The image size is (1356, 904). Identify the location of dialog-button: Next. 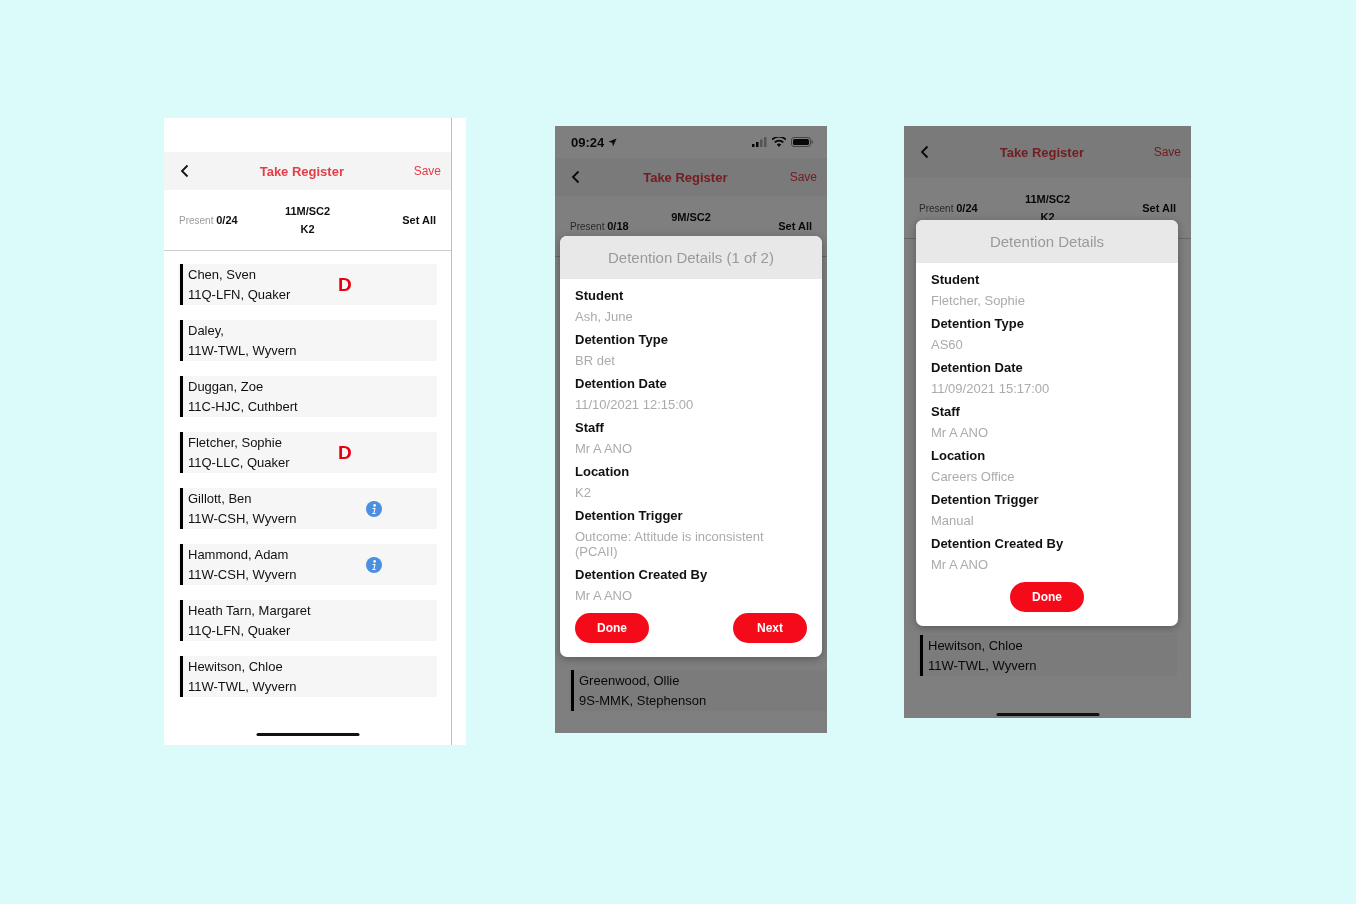
(770, 628).